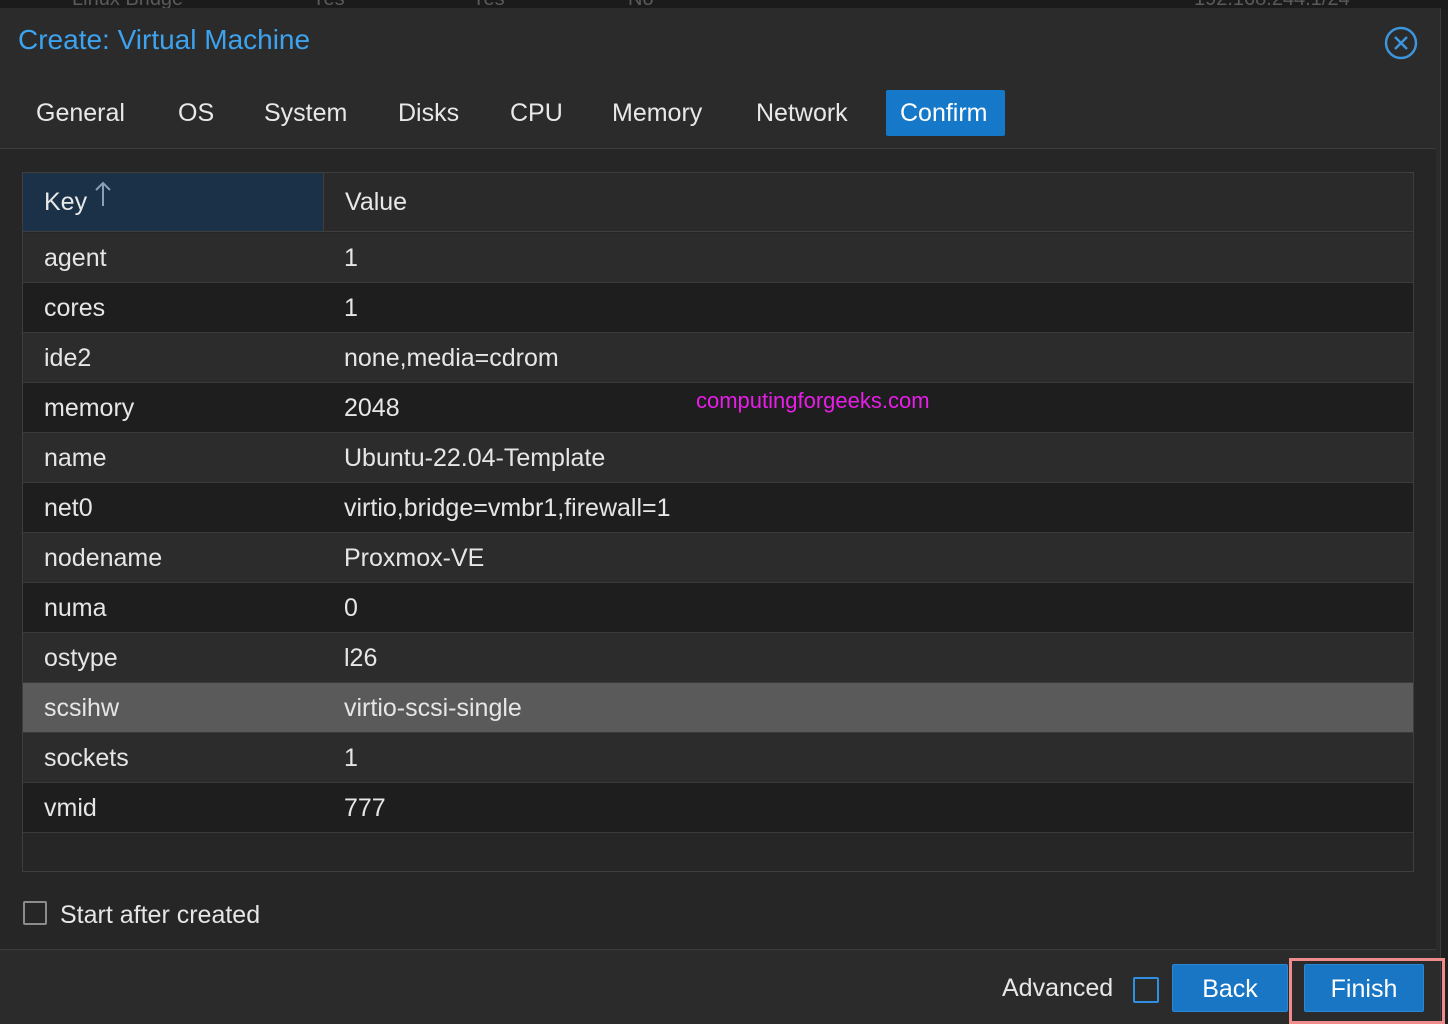 The width and height of the screenshot is (1448, 1024). What do you see at coordinates (867, 202) in the screenshot?
I see `column-header-value: Value` at bounding box center [867, 202].